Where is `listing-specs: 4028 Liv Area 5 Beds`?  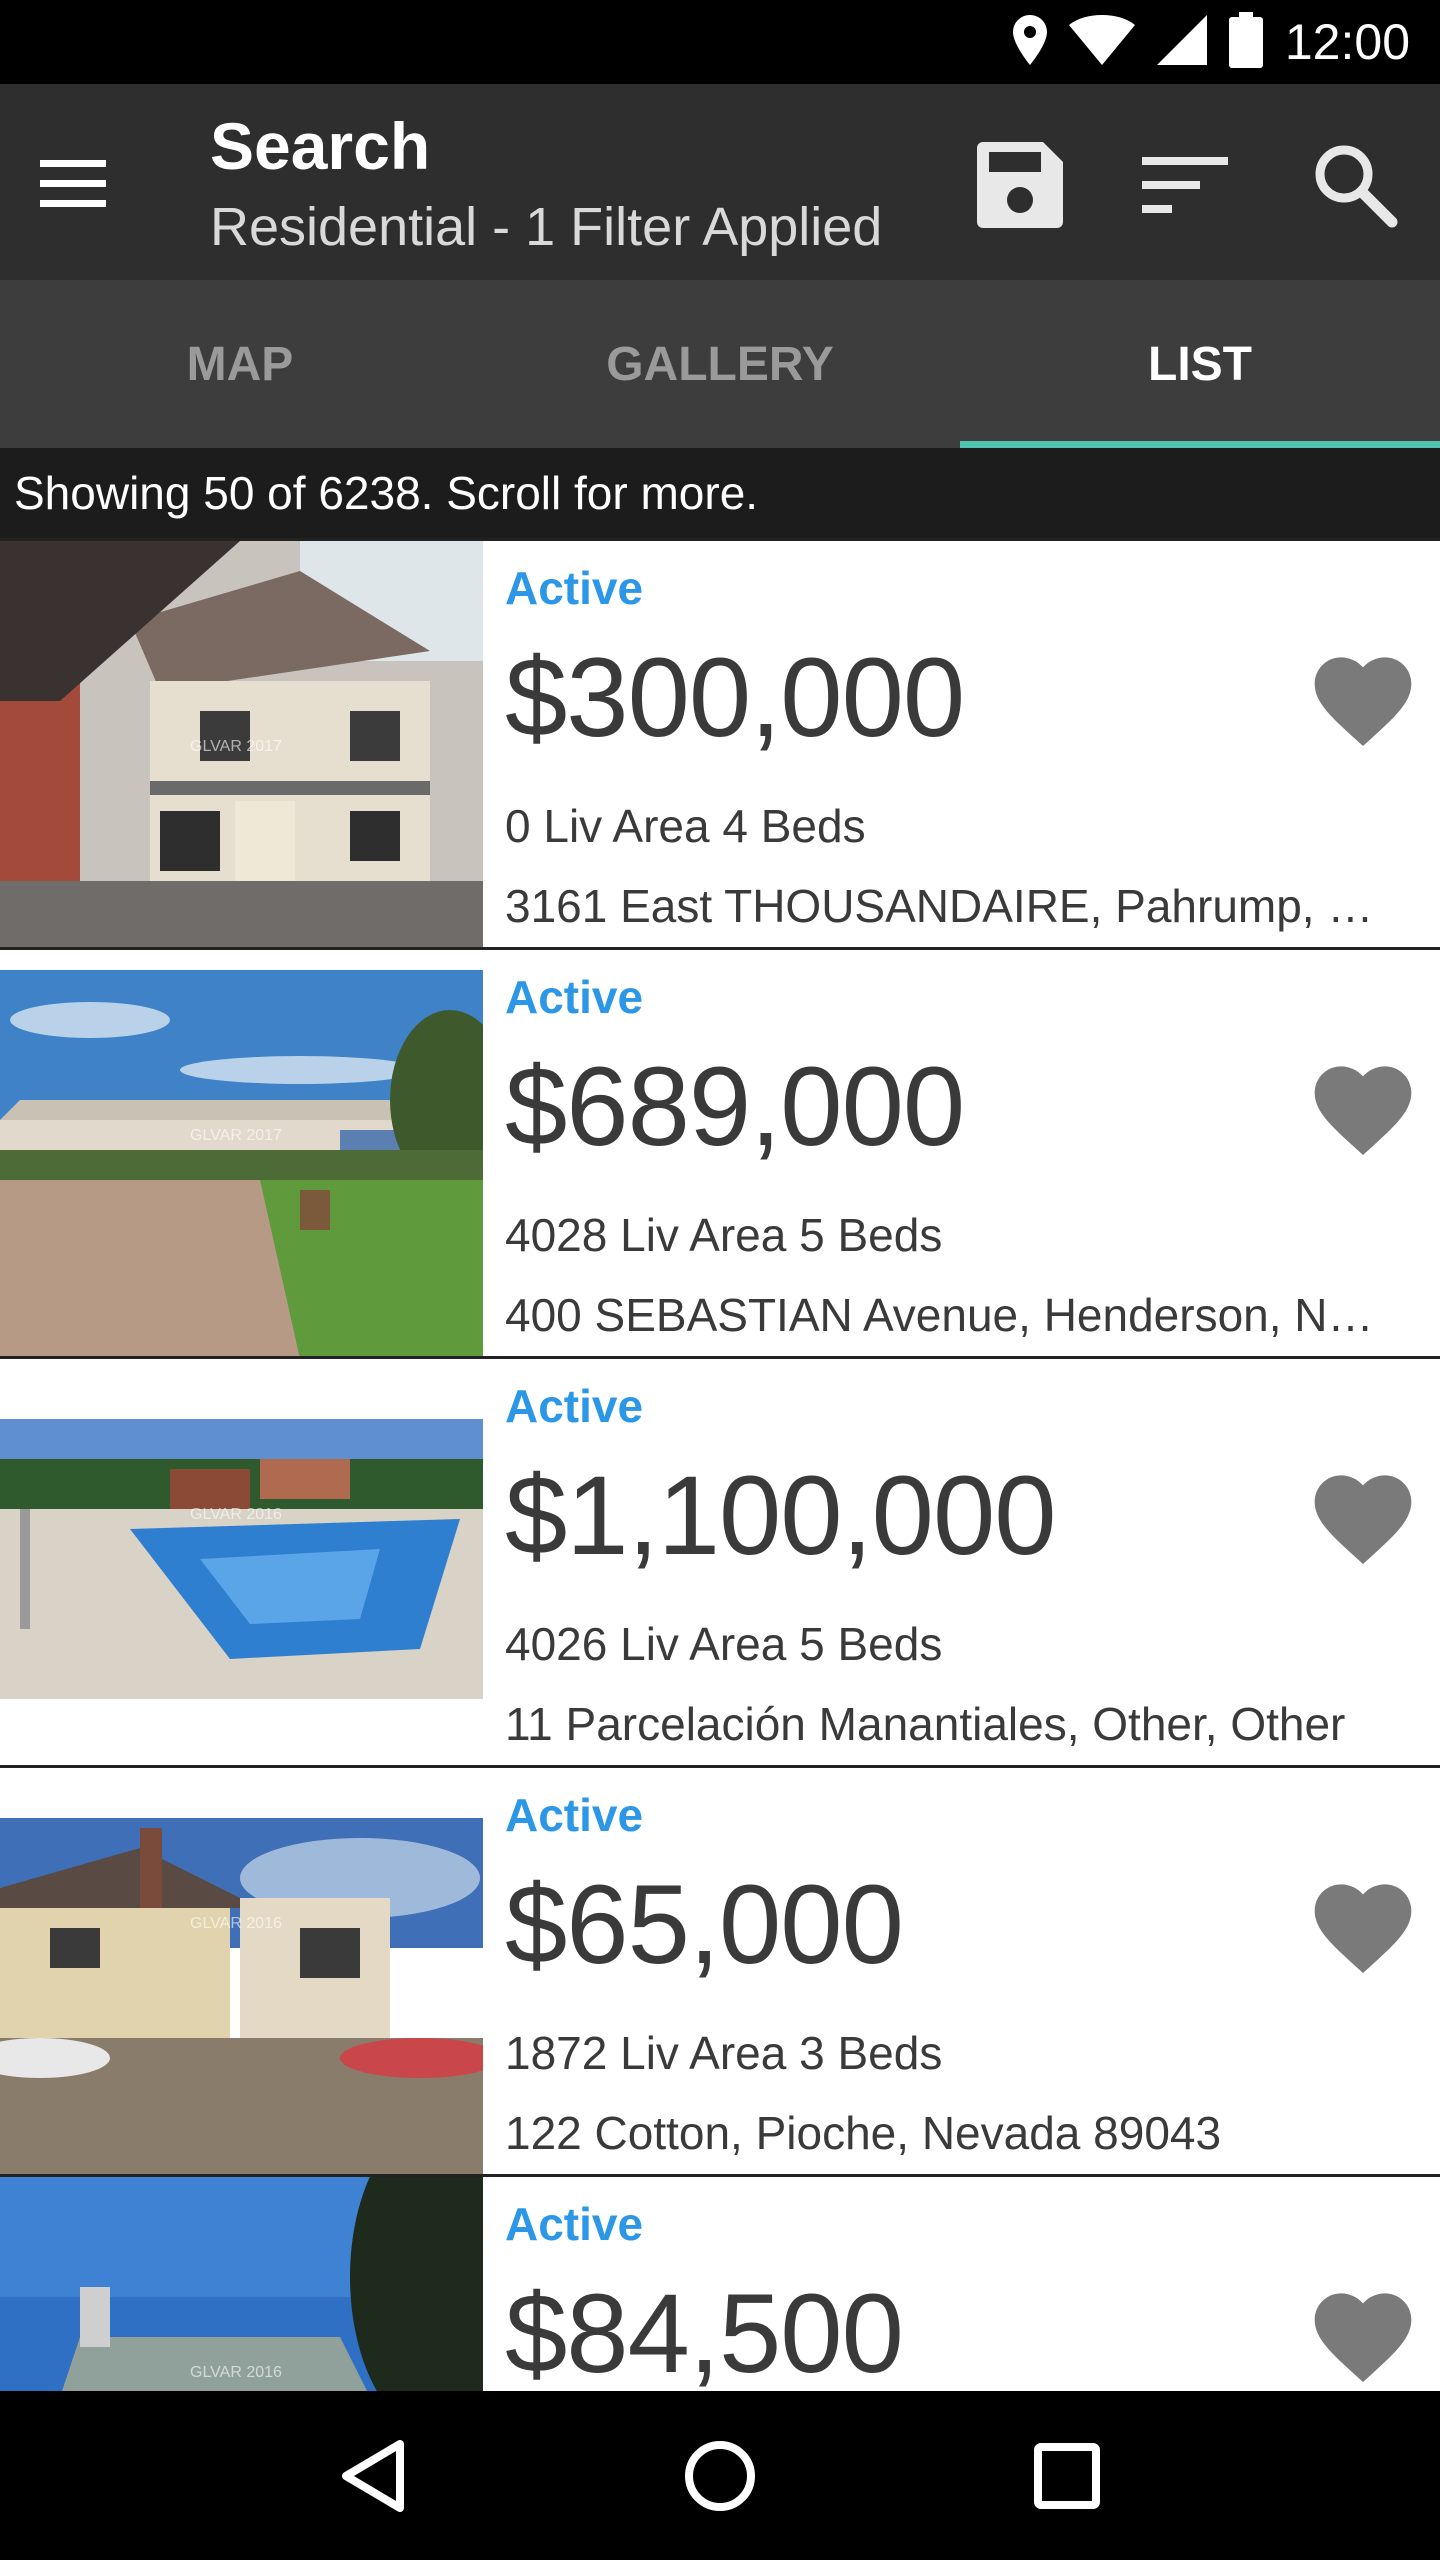 listing-specs: 4028 Liv Area 5 Beds is located at coordinates (724, 1235).